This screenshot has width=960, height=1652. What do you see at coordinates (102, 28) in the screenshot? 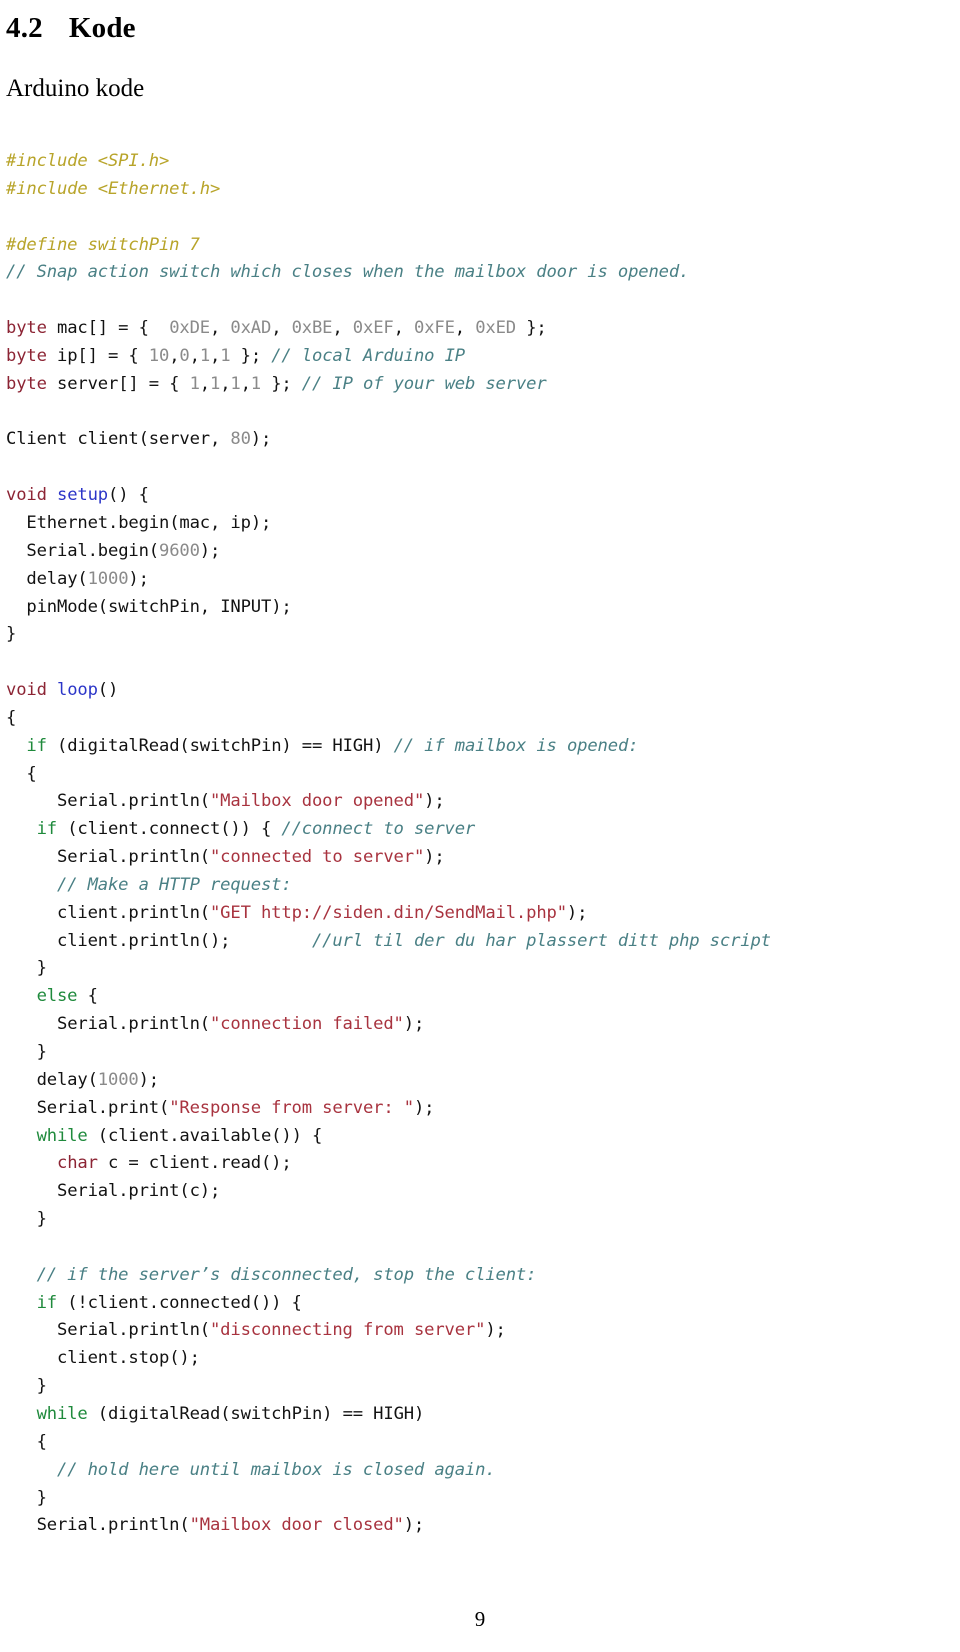
I see `section-title: Kode` at bounding box center [102, 28].